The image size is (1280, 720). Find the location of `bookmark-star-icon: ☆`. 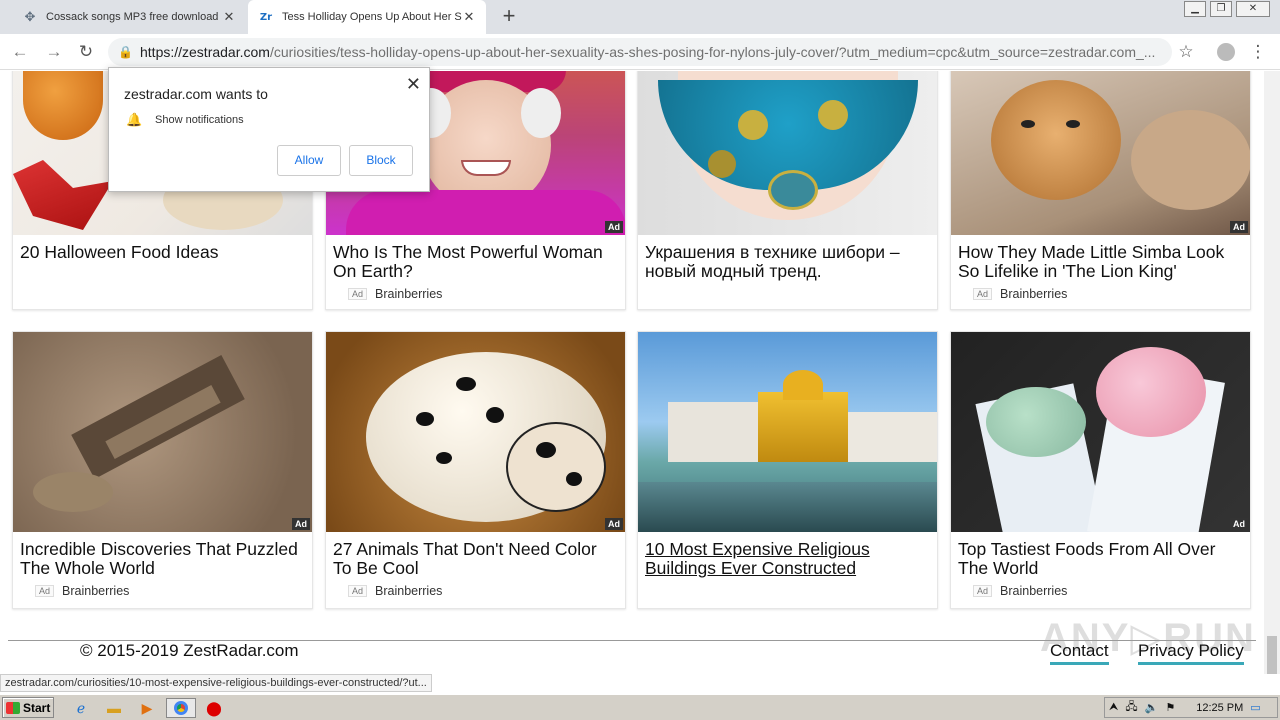

bookmark-star-icon: ☆ is located at coordinates (1186, 52).